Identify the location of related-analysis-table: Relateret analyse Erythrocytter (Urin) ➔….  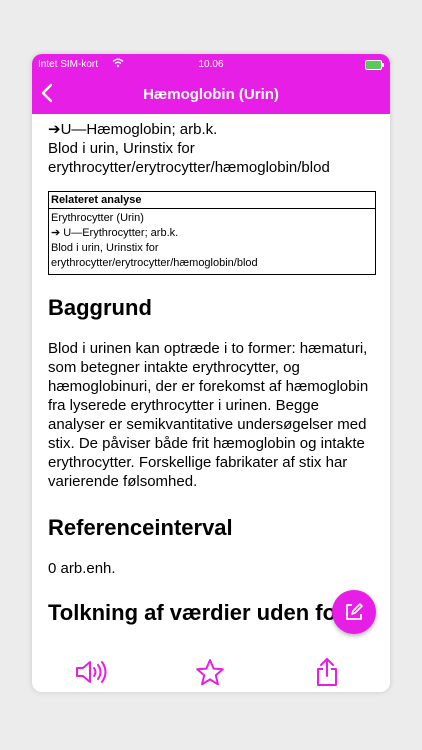
(212, 233).